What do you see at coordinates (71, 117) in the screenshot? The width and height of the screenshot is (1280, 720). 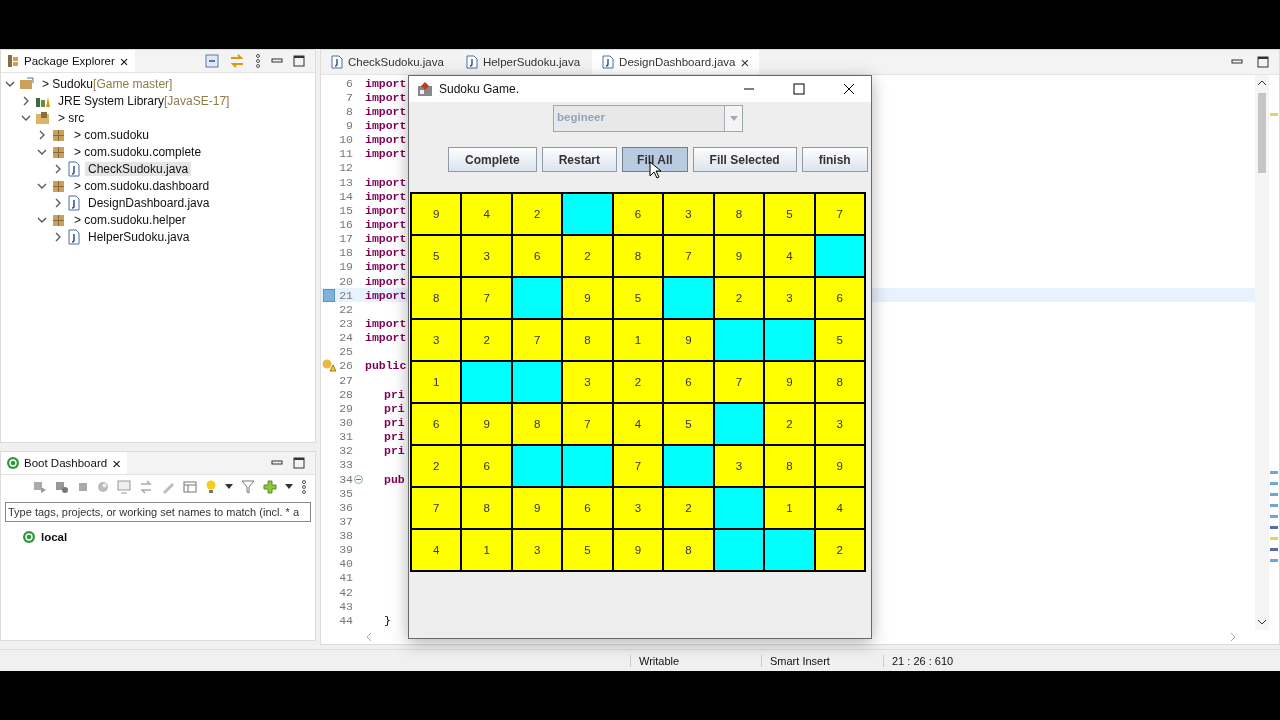 I see `tree-item: > src` at bounding box center [71, 117].